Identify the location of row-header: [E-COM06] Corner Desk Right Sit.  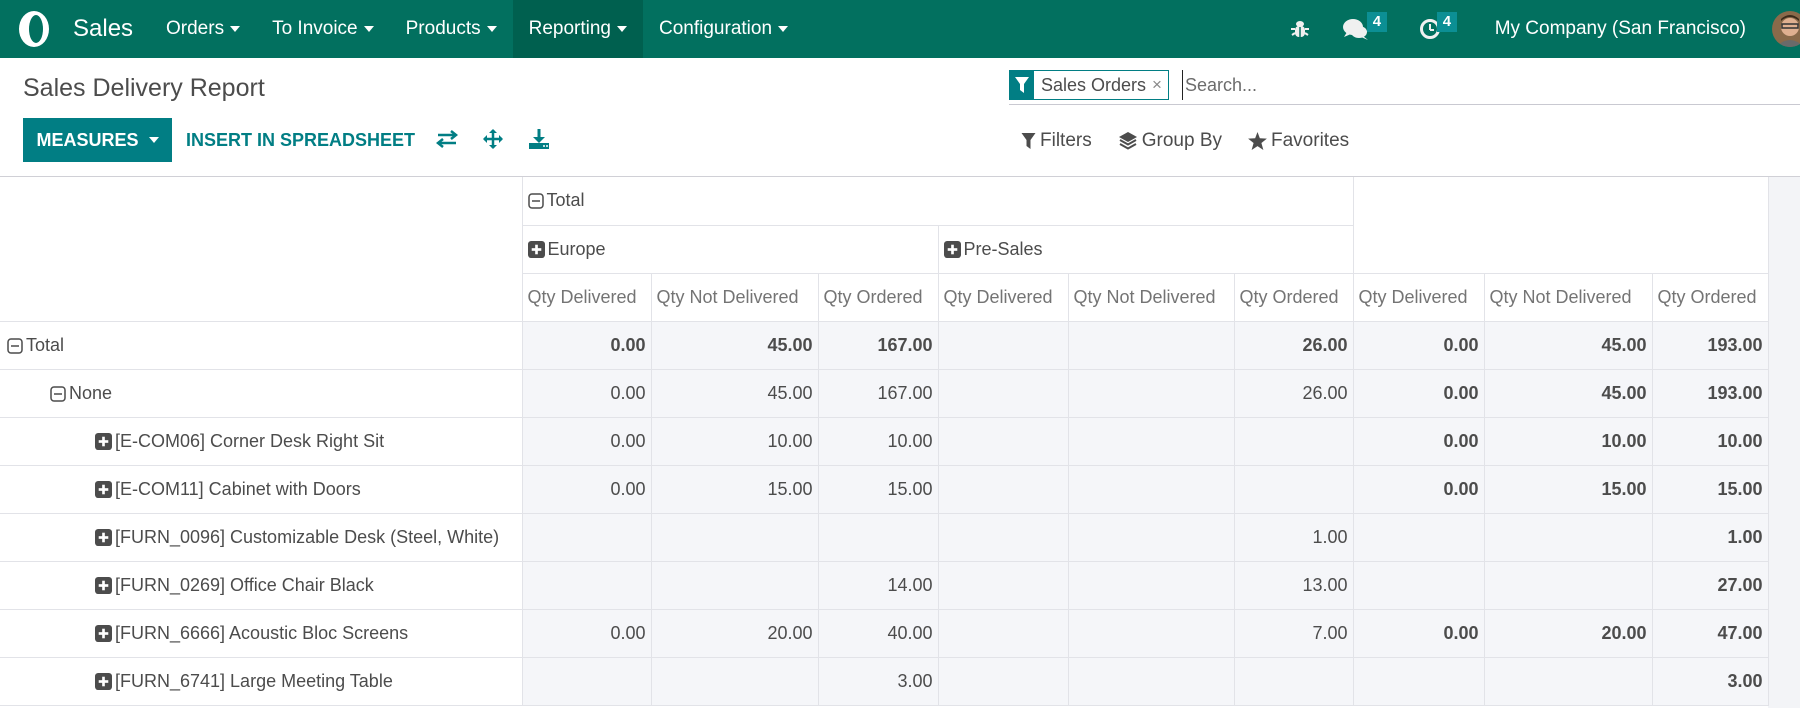
(261, 441).